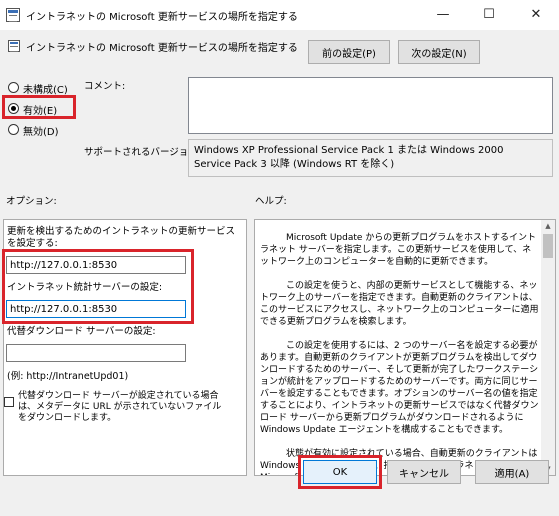 The height and width of the screenshot is (516, 559). I want to click on options-scrollbar, so click(239, 347).